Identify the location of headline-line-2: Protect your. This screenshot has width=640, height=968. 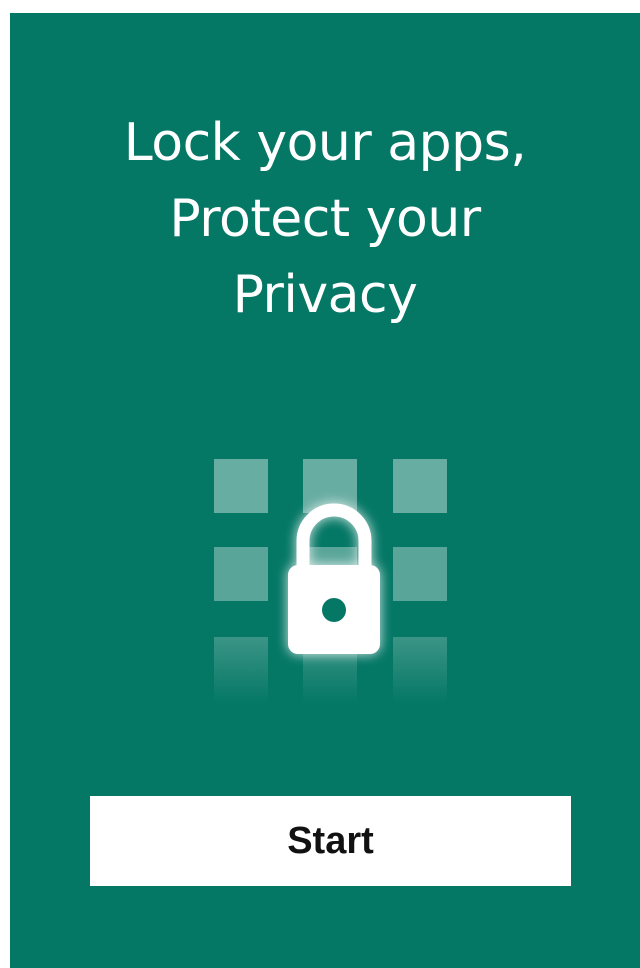
(325, 219).